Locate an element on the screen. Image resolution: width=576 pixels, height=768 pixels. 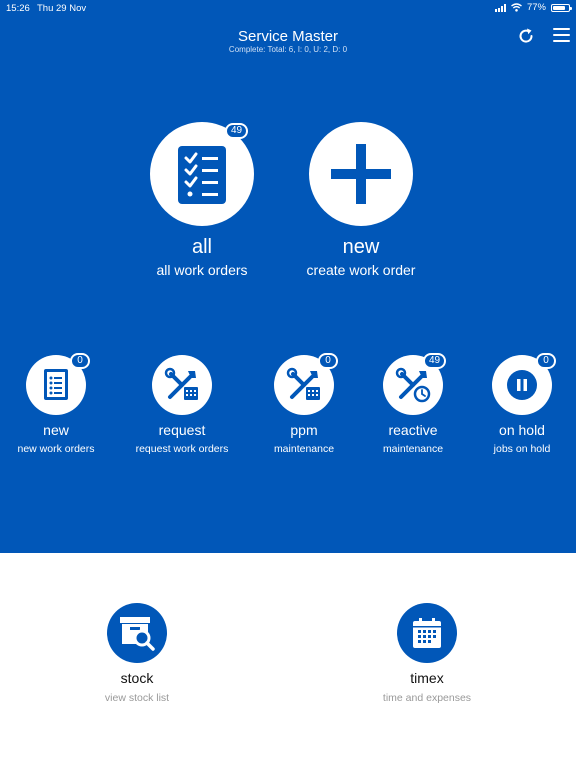
new-work-orders-sublabel: new work orders is located at coordinates (56, 449).